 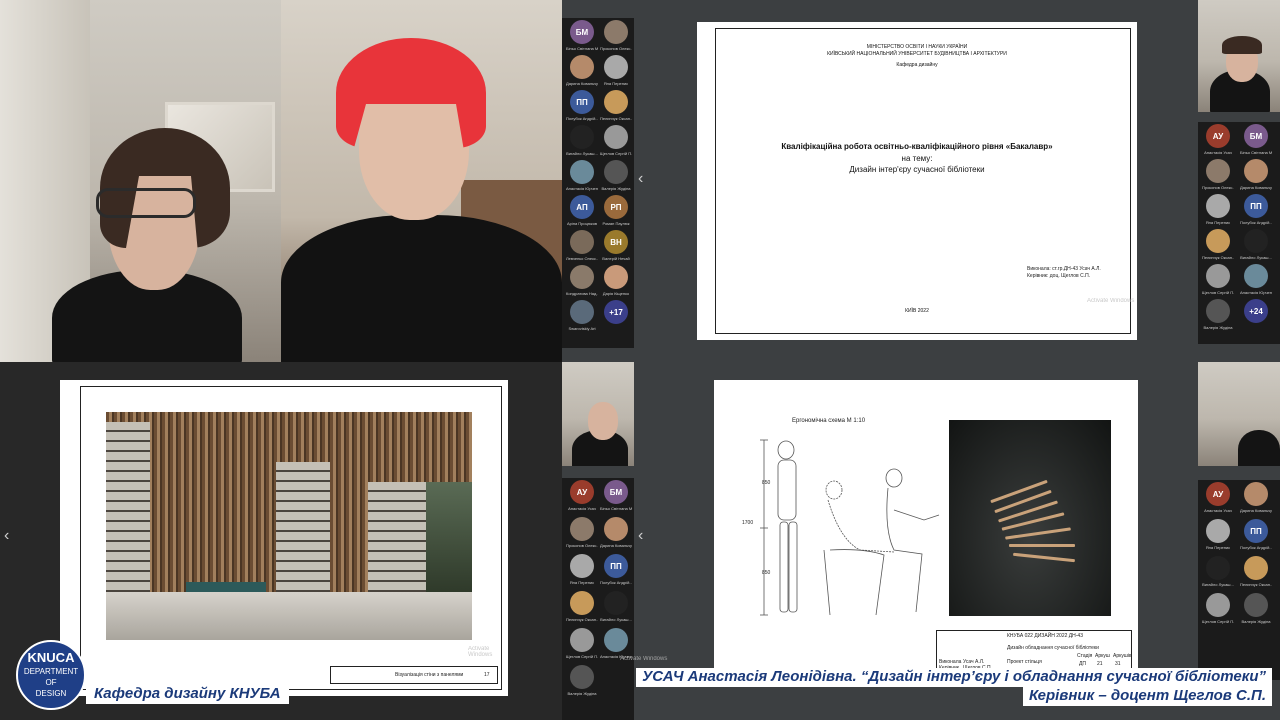 I want to click on webcam-teacher, so click(x=140, y=181).